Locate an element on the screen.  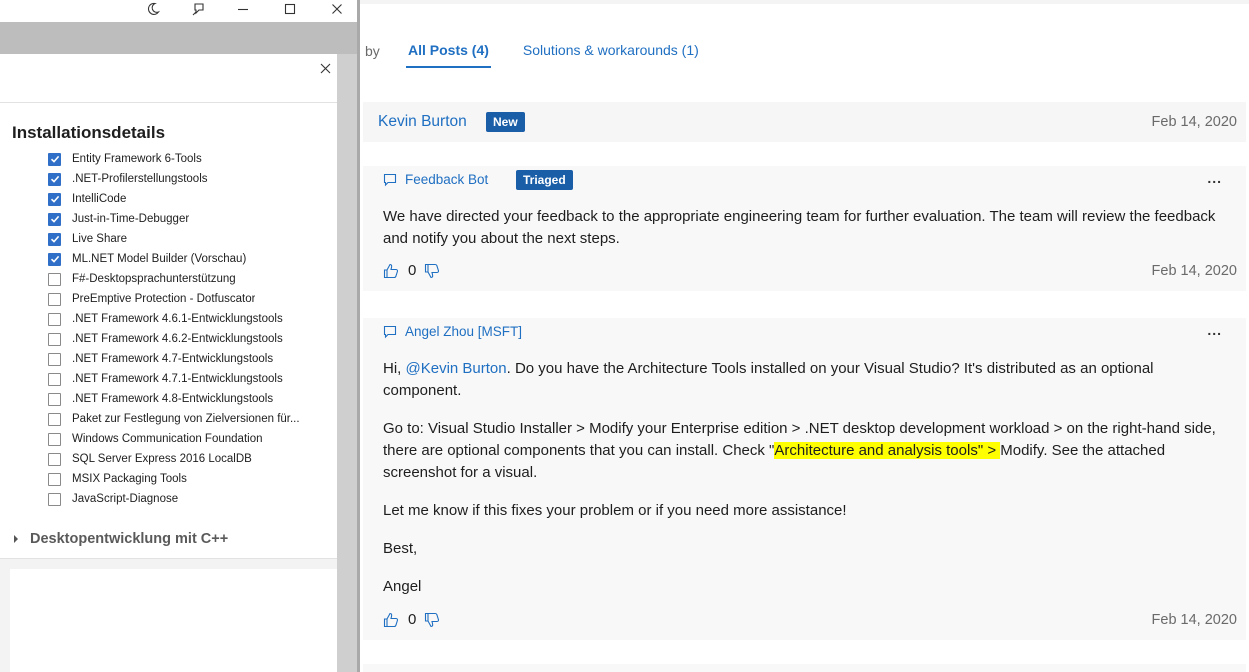
component-item: .NET Framework 4.7-Entwicklungstools is located at coordinates (190, 359).